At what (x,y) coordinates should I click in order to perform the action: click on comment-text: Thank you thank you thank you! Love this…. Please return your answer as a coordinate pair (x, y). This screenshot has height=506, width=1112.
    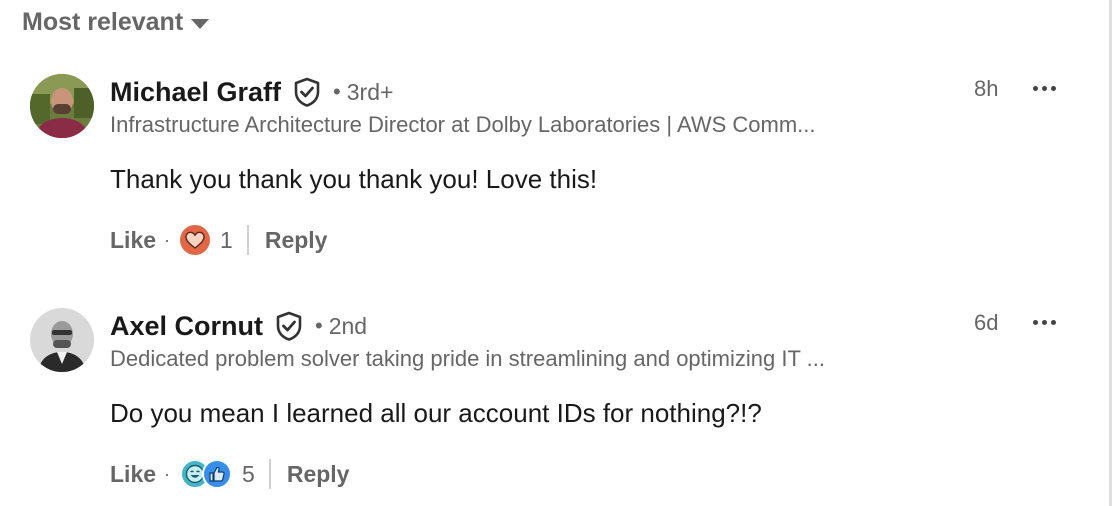
    Looking at the image, I should click on (354, 179).